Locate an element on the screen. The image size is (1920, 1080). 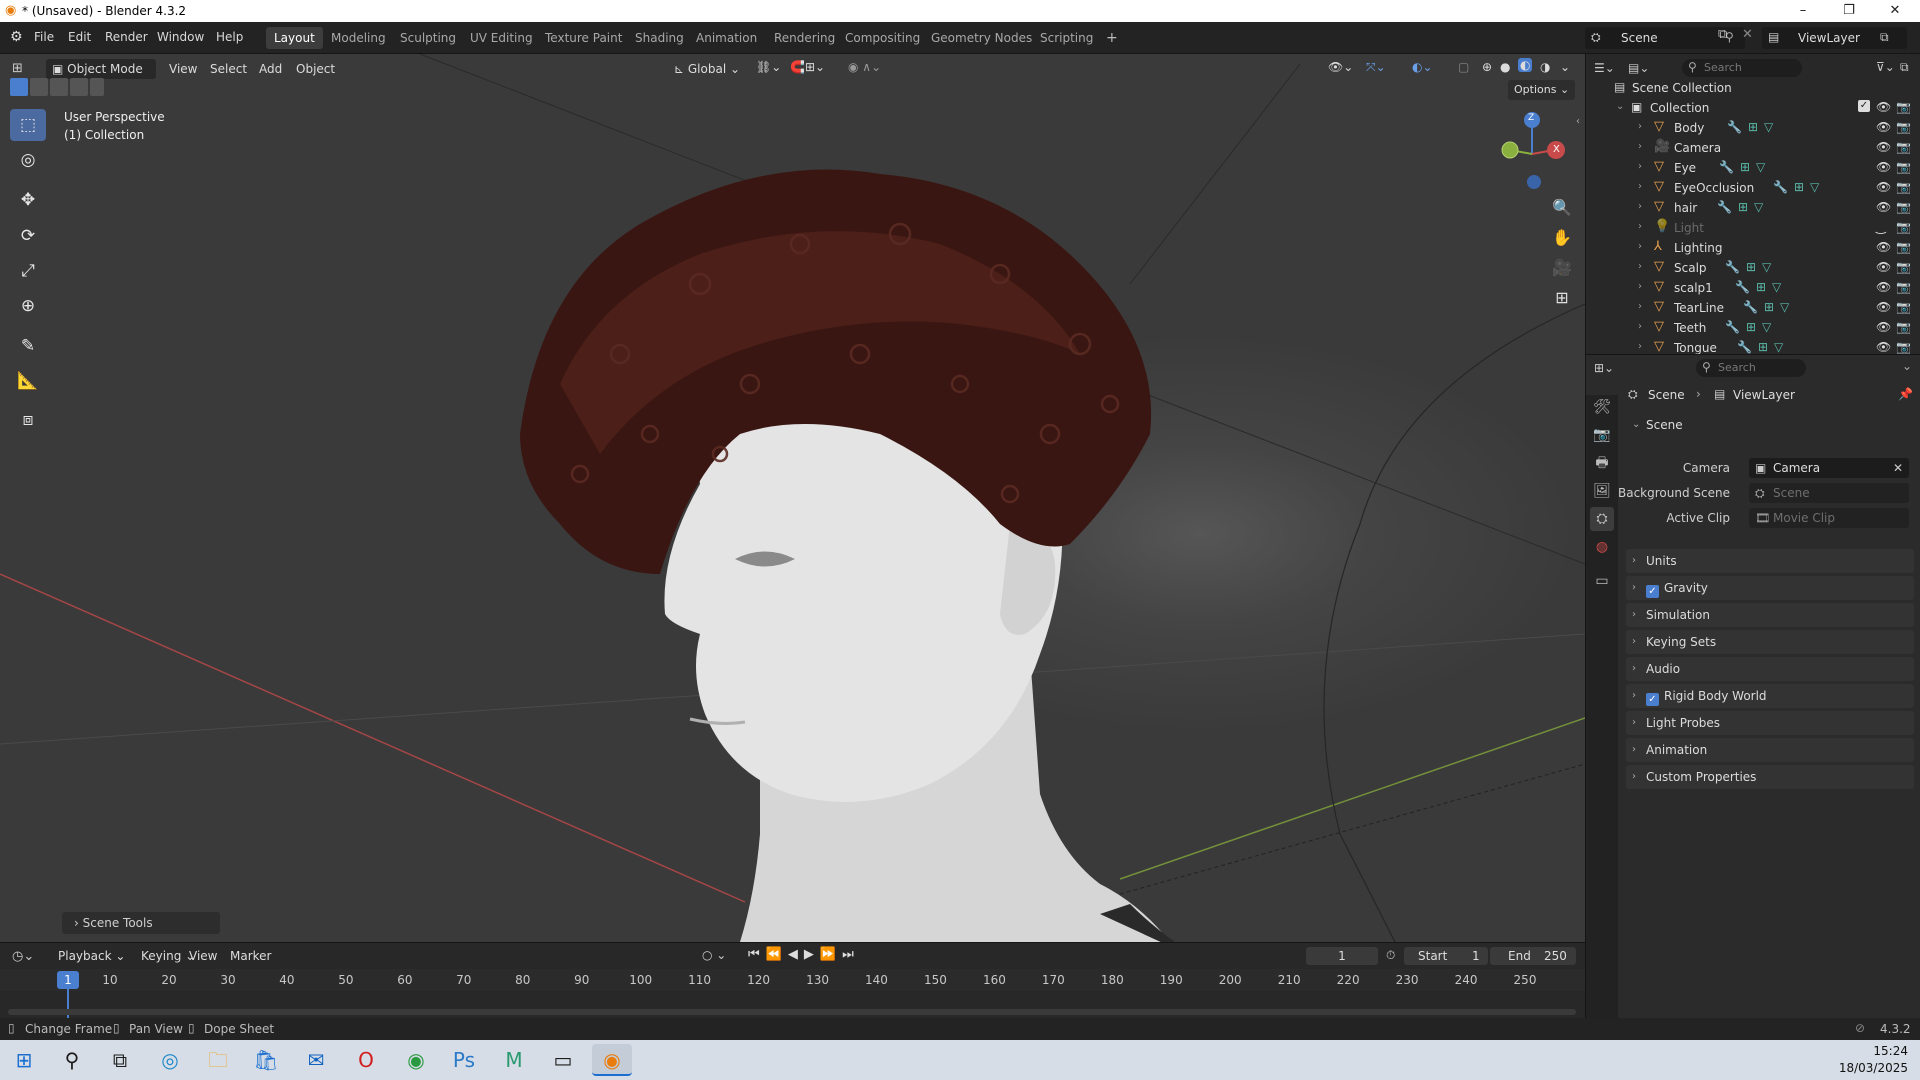
select-subtract-icon is located at coordinates (59, 87).